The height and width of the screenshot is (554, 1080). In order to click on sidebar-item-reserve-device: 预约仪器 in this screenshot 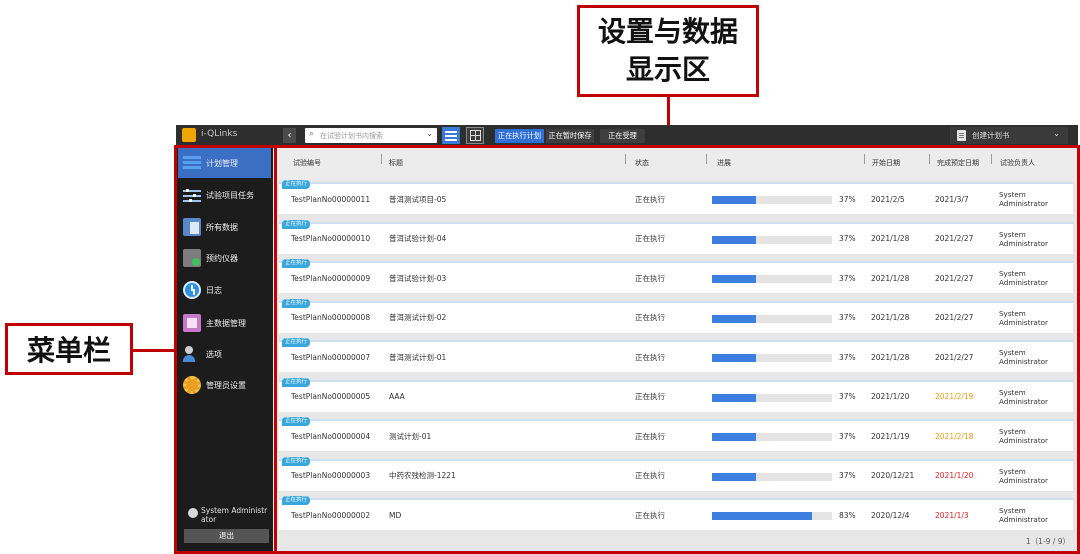, I will do `click(224, 258)`.